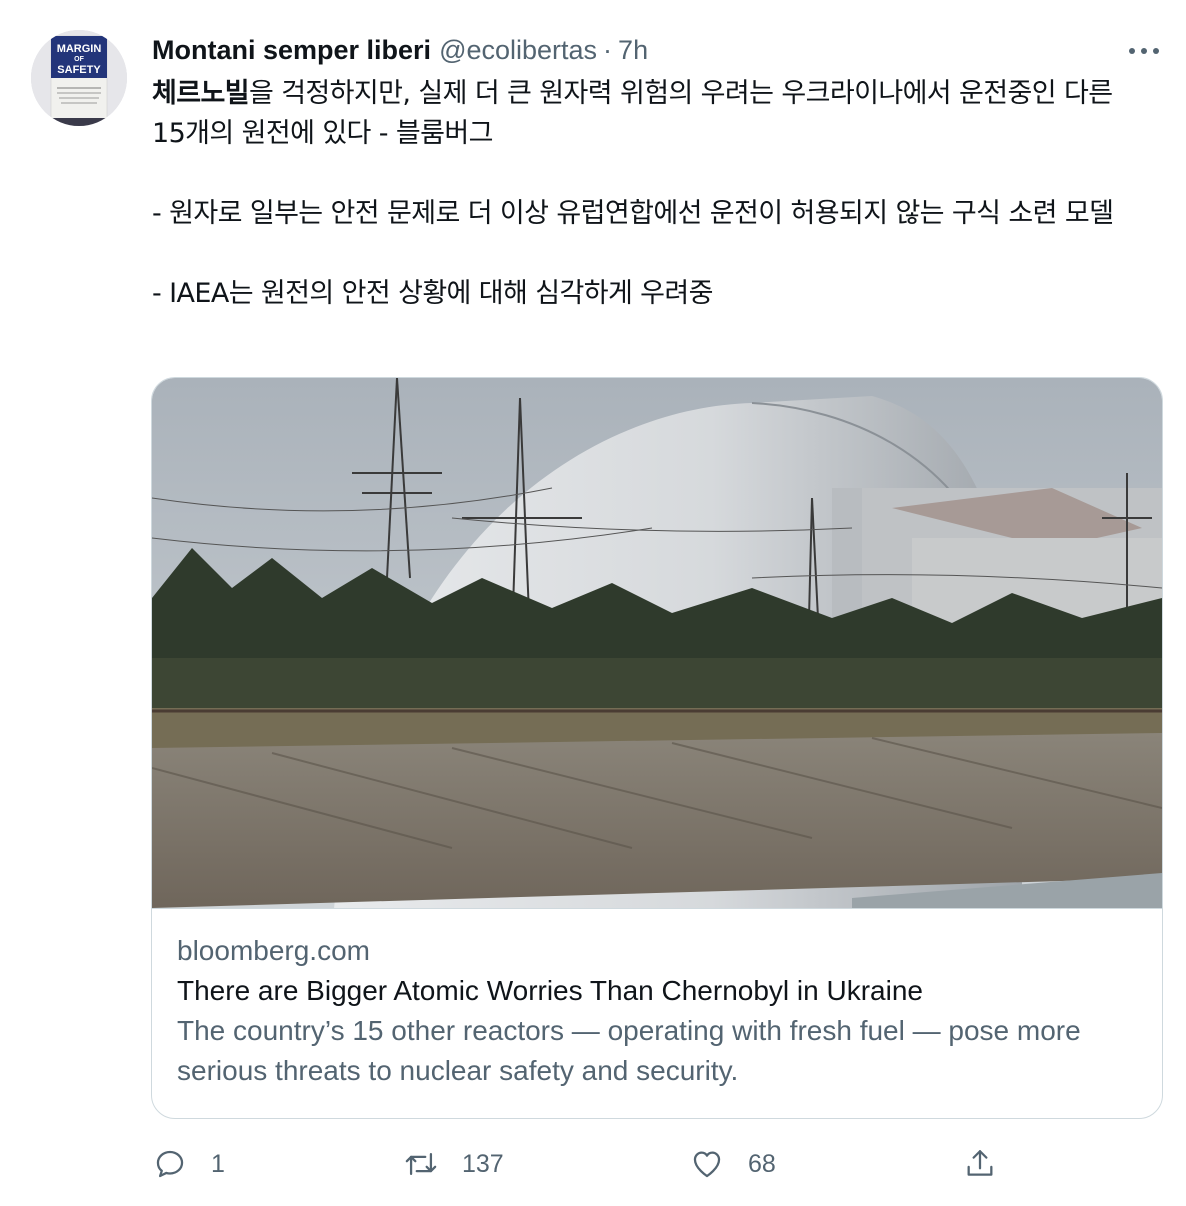  Describe the element at coordinates (454, 1164) in the screenshot. I see `retweet-button: 137` at that location.